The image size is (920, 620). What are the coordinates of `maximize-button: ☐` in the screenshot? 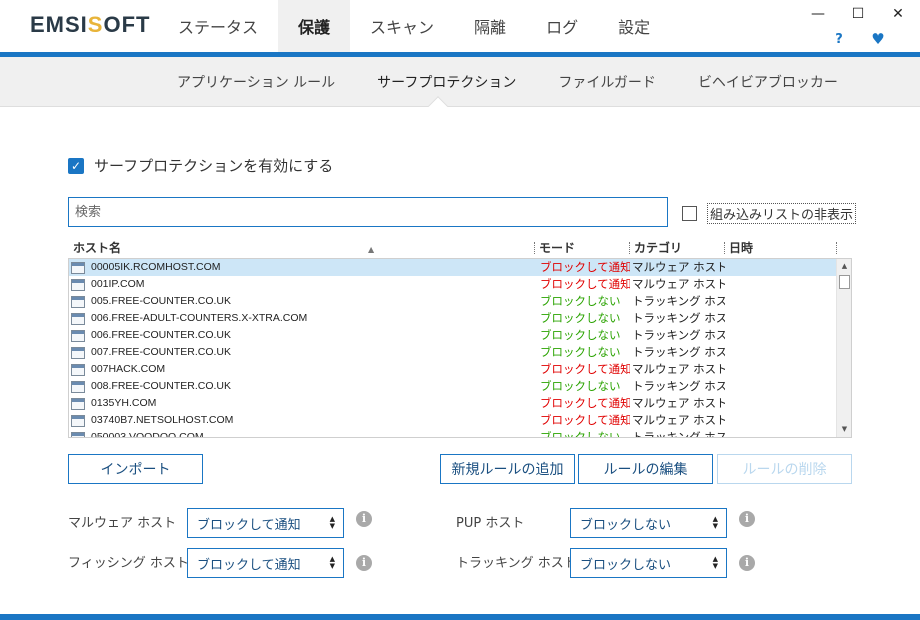 It's located at (858, 14).